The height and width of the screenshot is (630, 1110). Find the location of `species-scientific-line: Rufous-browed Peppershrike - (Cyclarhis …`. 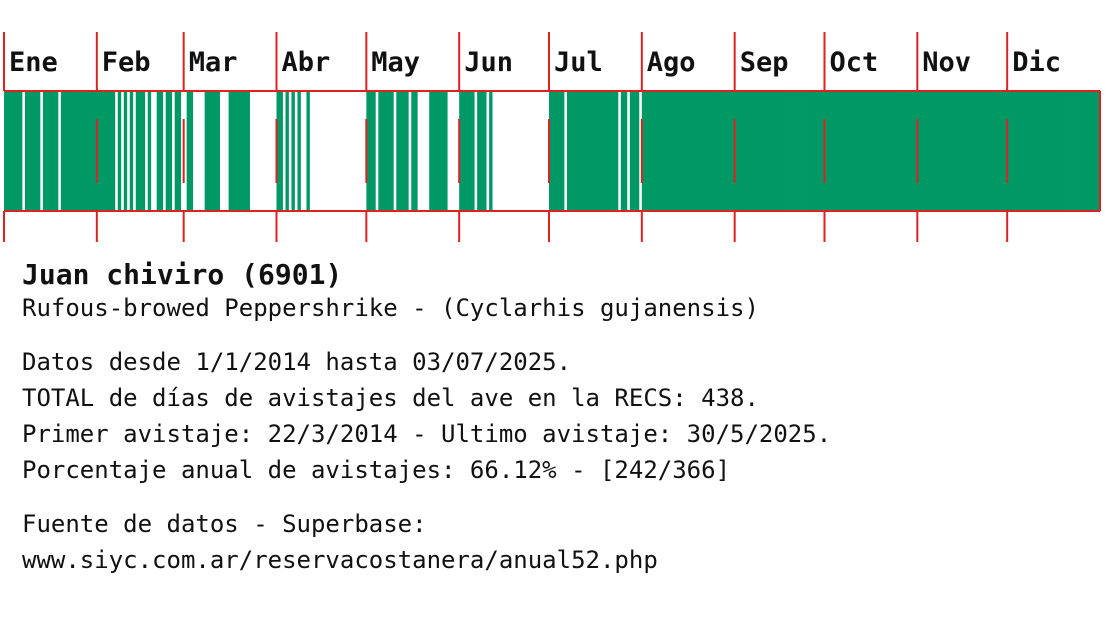

species-scientific-line: Rufous-browed Peppershrike - (Cyclarhis … is located at coordinates (390, 308).